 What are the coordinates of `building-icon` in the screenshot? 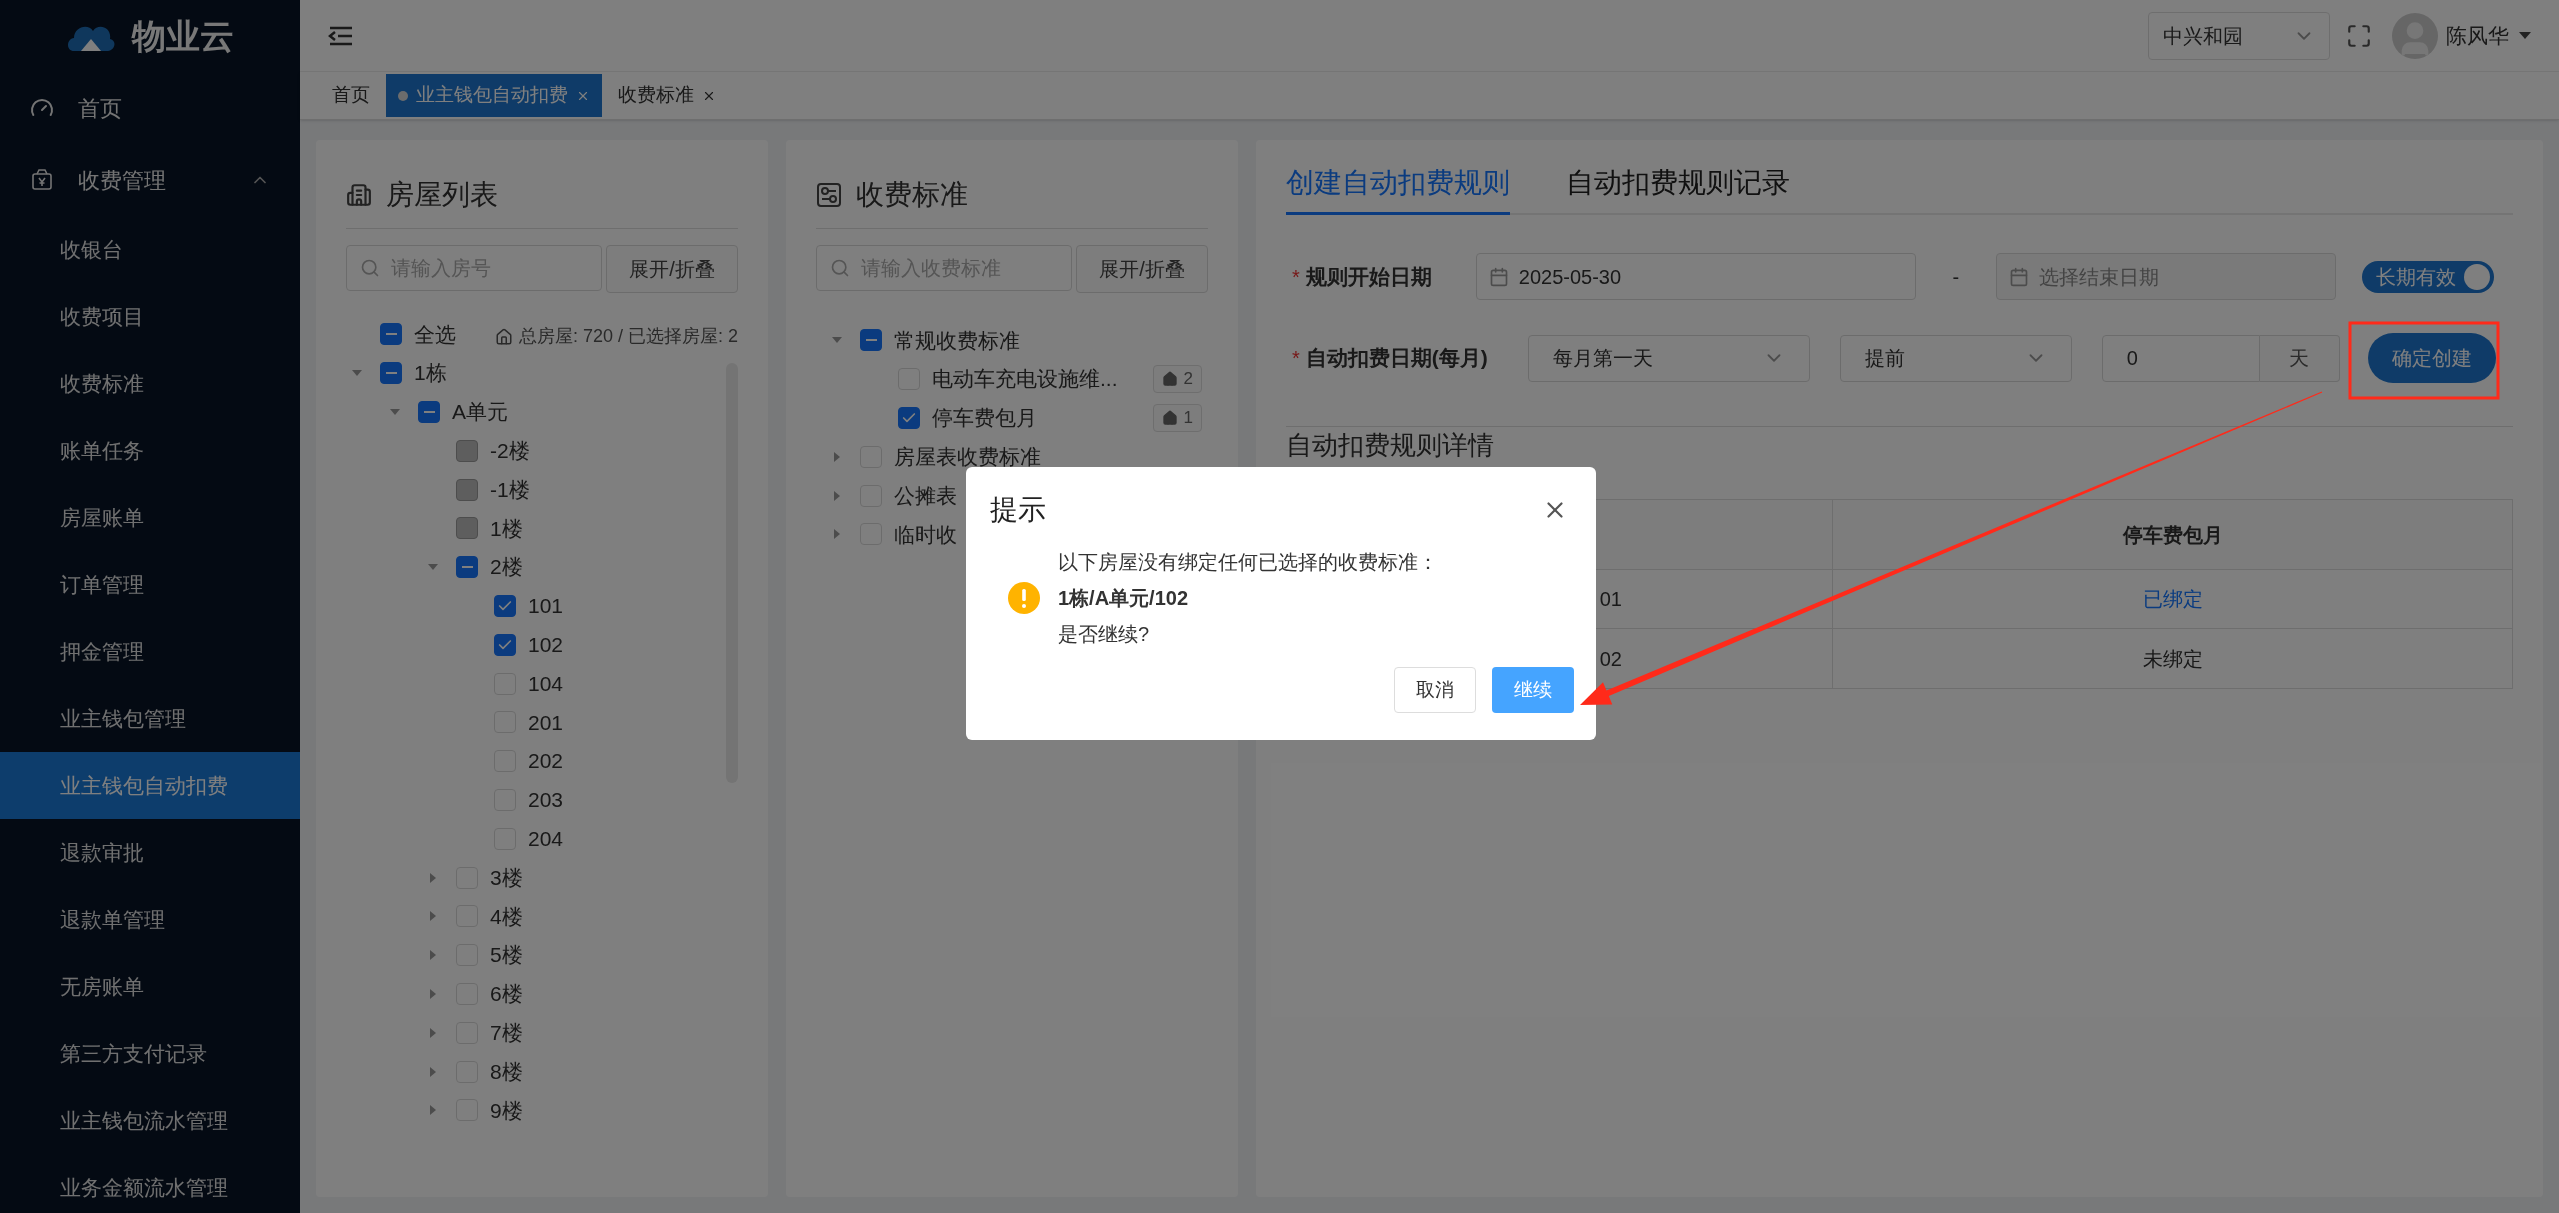 It's located at (359, 195).